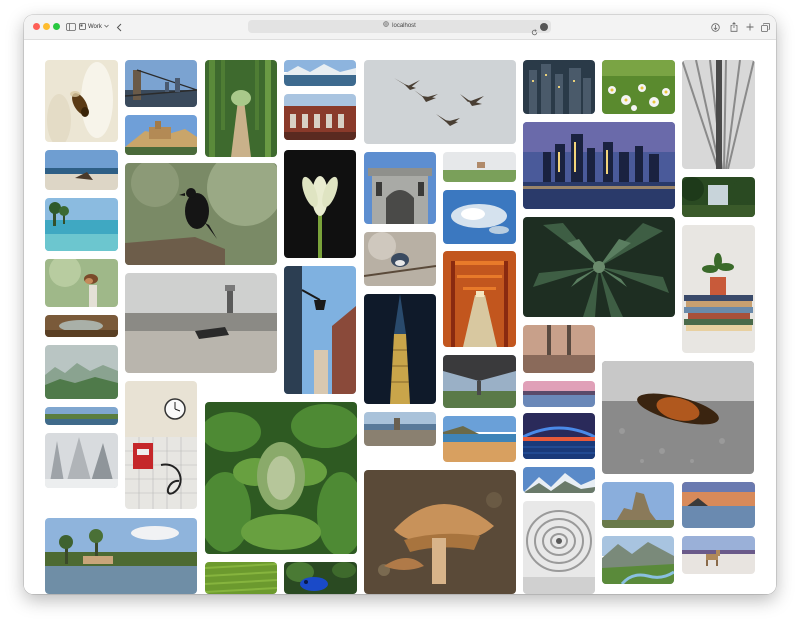 This screenshot has width=800, height=625. Describe the element at coordinates (718, 289) in the screenshot. I see `photo-potted-plant-on-books` at that location.